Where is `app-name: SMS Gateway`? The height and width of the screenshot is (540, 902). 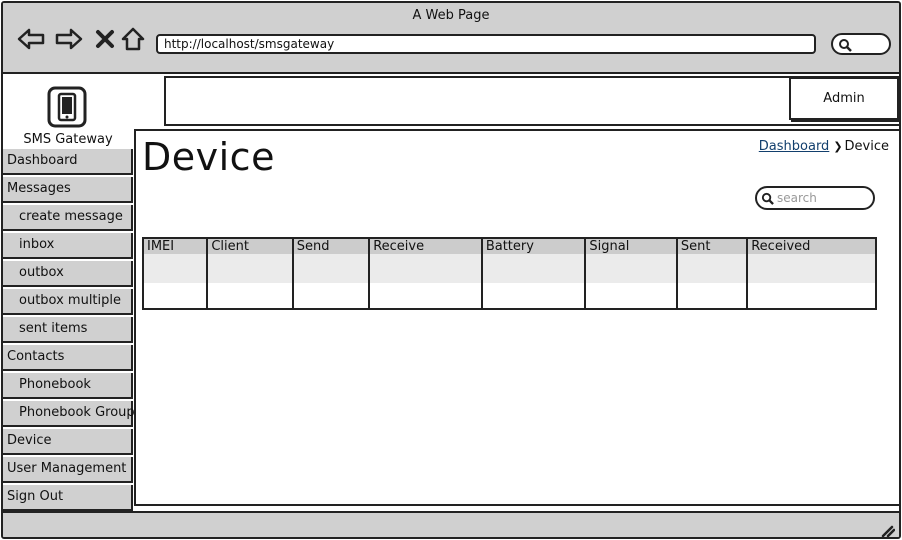
app-name: SMS Gateway is located at coordinates (68, 139).